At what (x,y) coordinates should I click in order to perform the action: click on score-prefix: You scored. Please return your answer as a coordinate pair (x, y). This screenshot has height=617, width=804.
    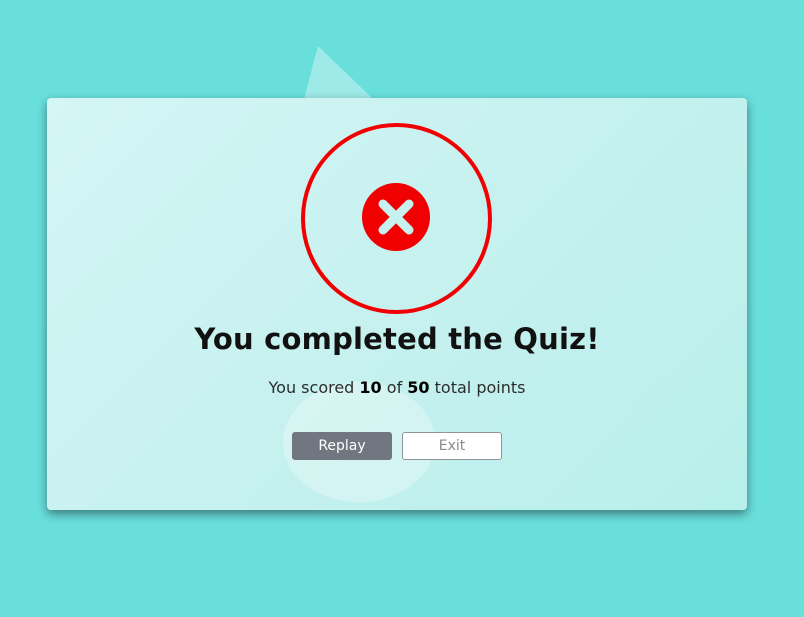
    Looking at the image, I should click on (311, 387).